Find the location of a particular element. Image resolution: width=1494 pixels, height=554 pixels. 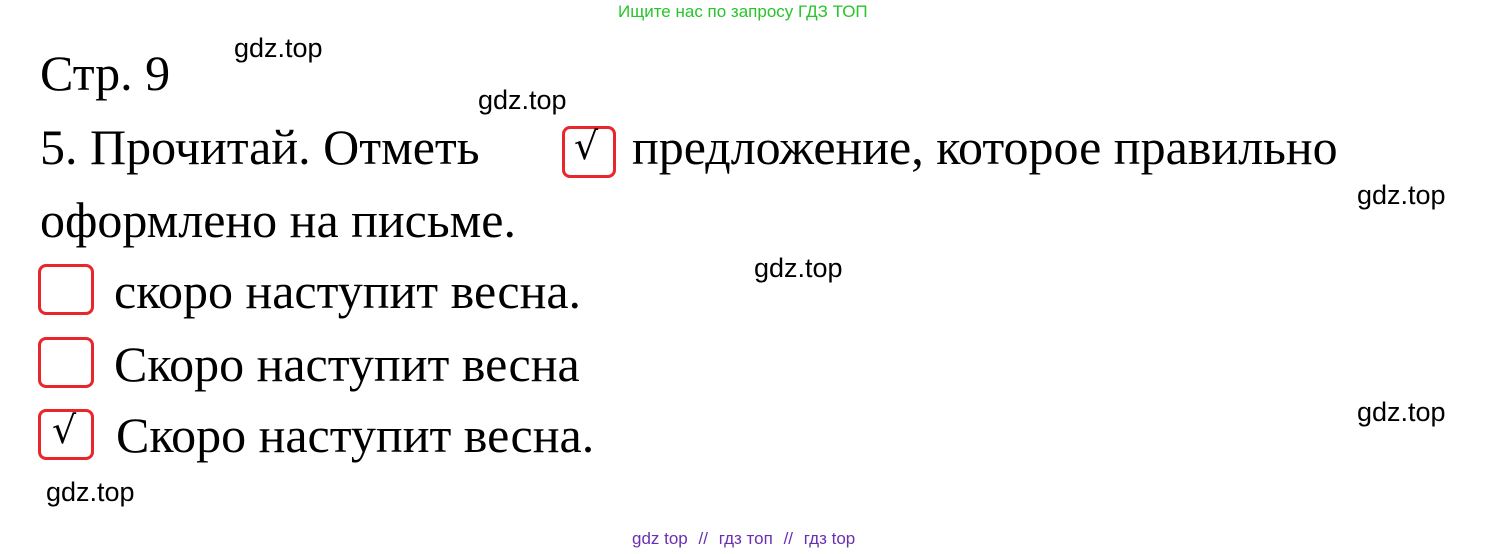

task-intro-line2: оформлено на письме. is located at coordinates (278, 220).